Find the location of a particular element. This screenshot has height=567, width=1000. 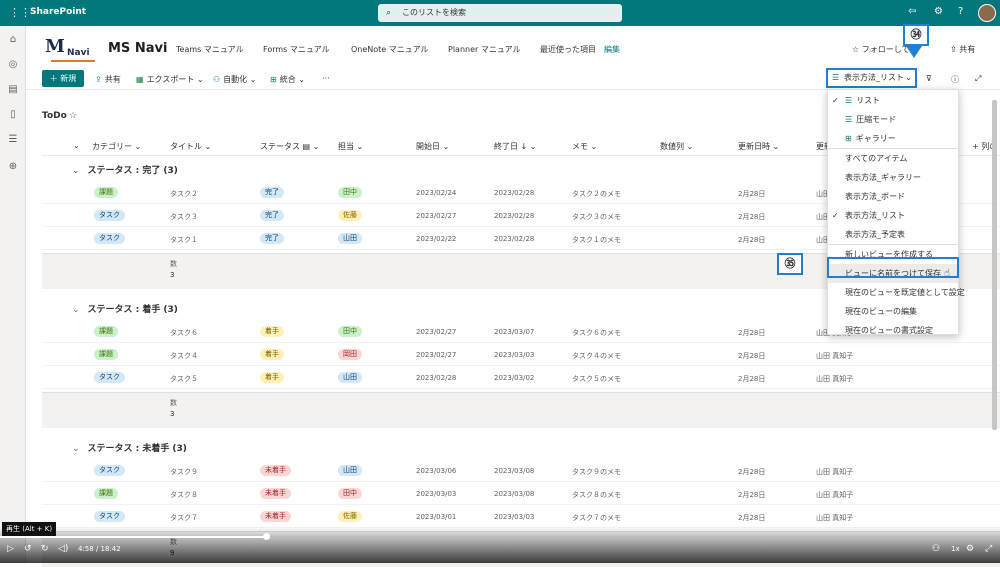

modified-cell: 2月28日 is located at coordinates (752, 240).